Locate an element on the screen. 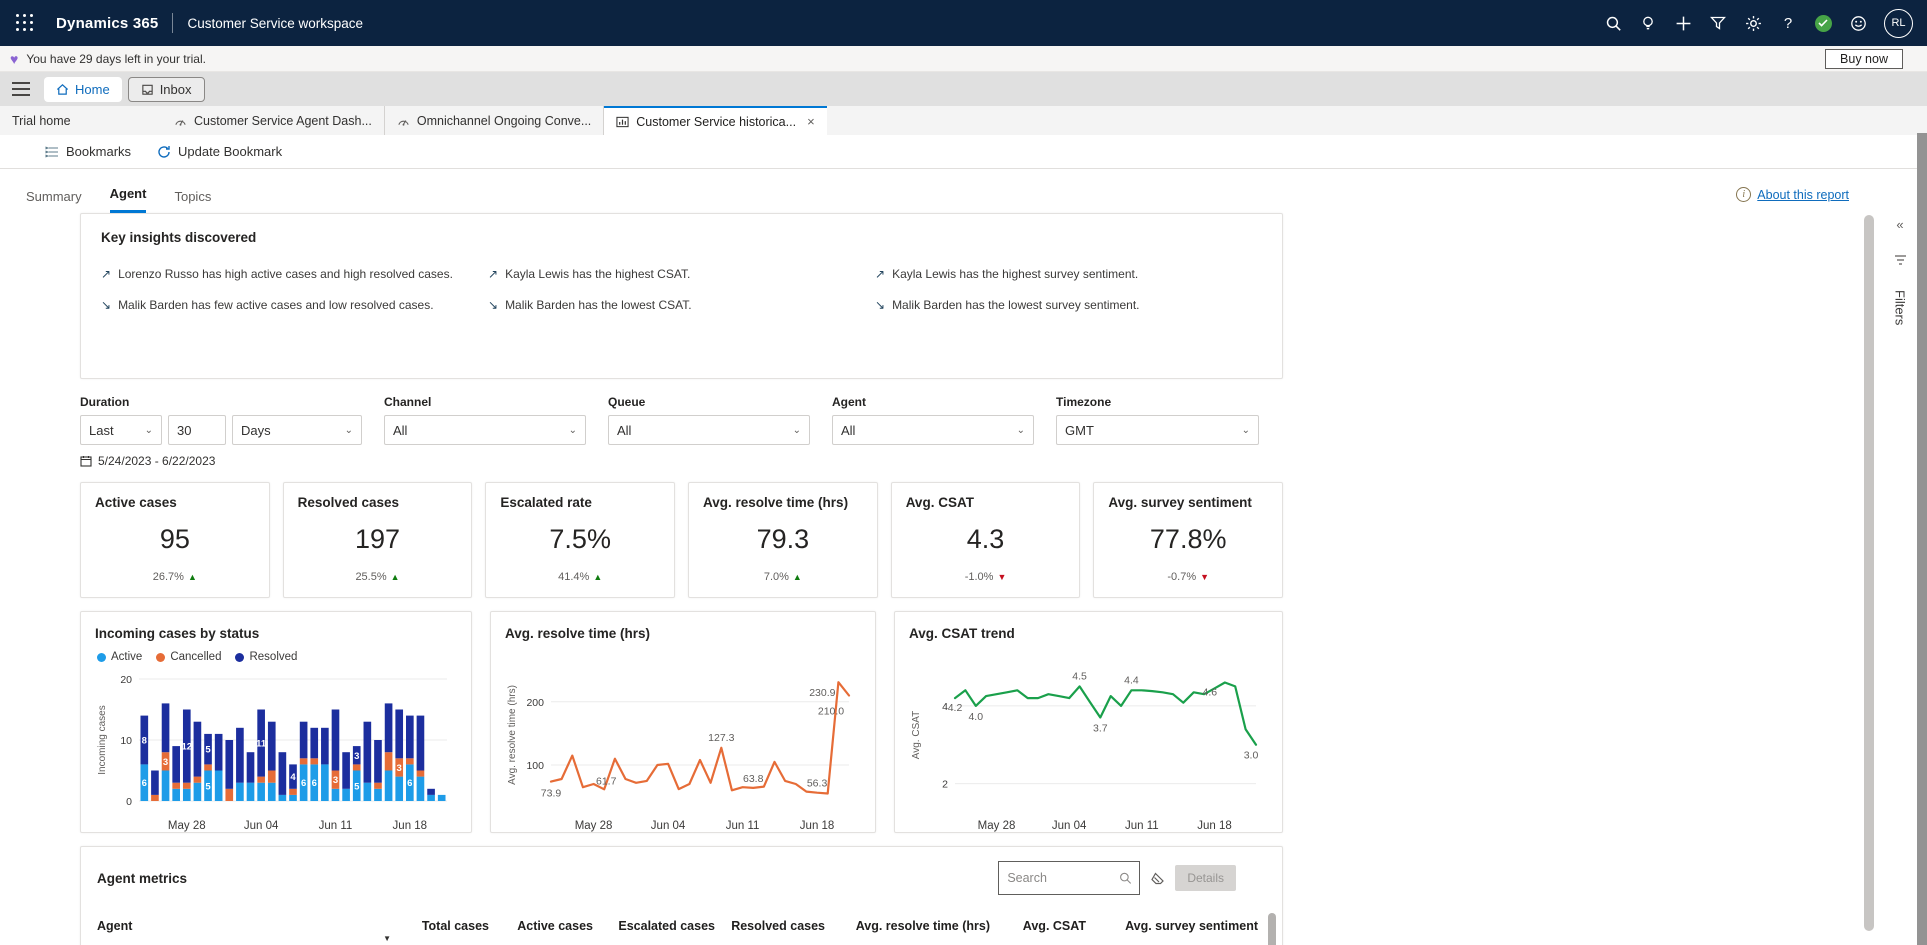 The image size is (1927, 945). help-icon: ? is located at coordinates (1788, 23).